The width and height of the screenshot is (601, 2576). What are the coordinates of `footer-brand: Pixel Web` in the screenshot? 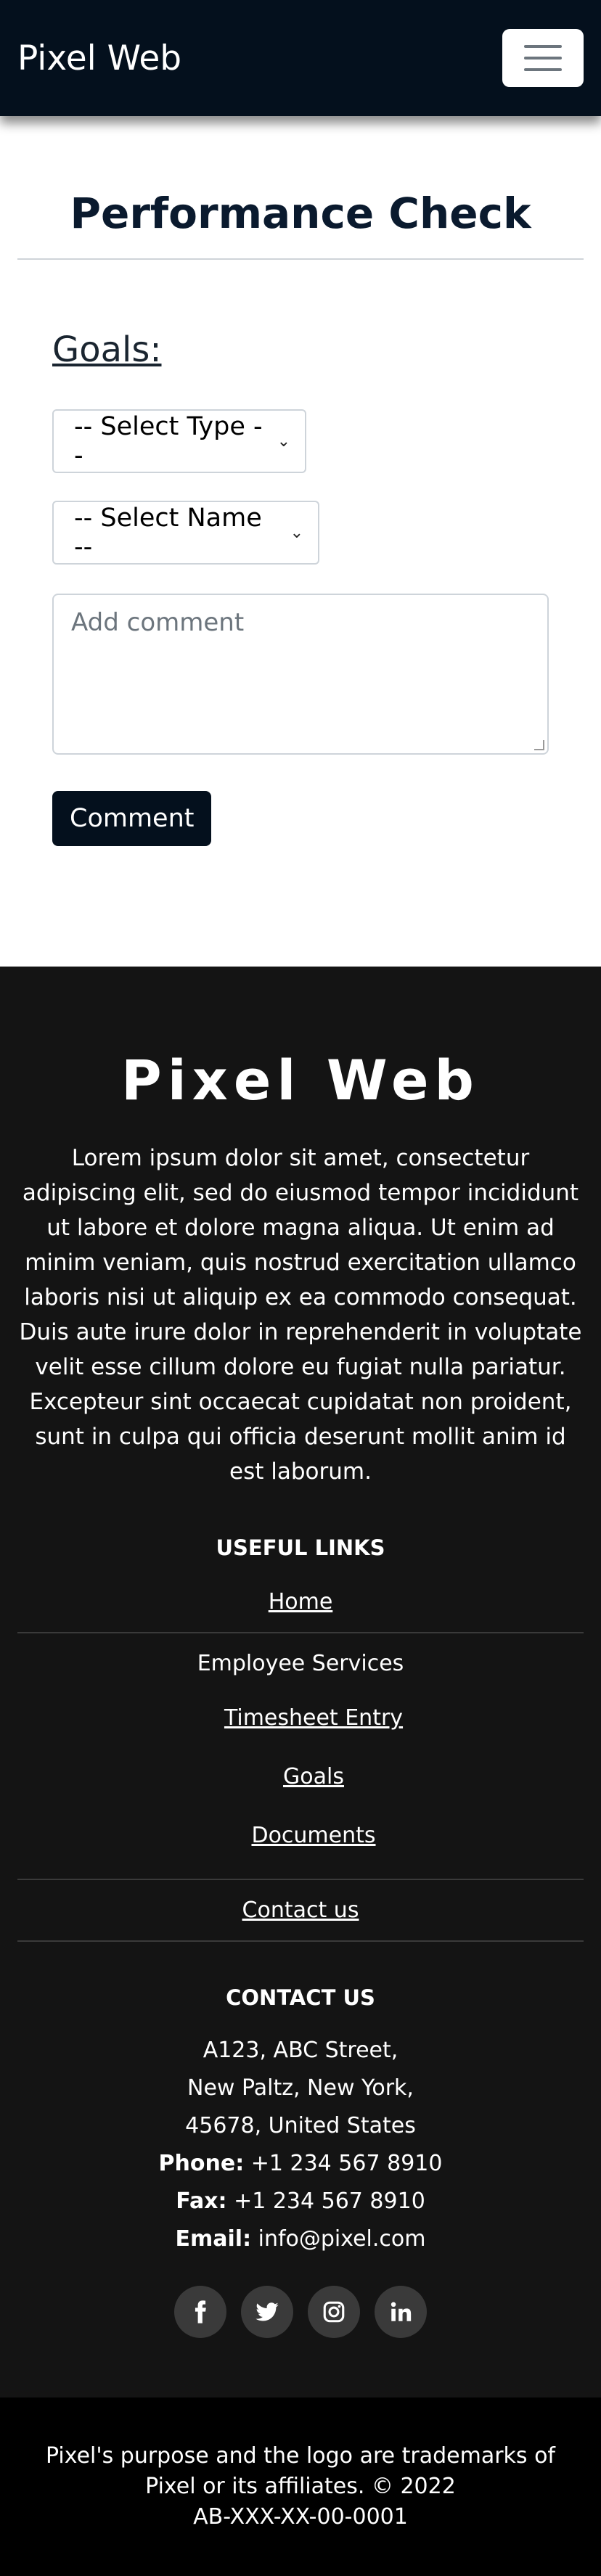 It's located at (301, 1080).